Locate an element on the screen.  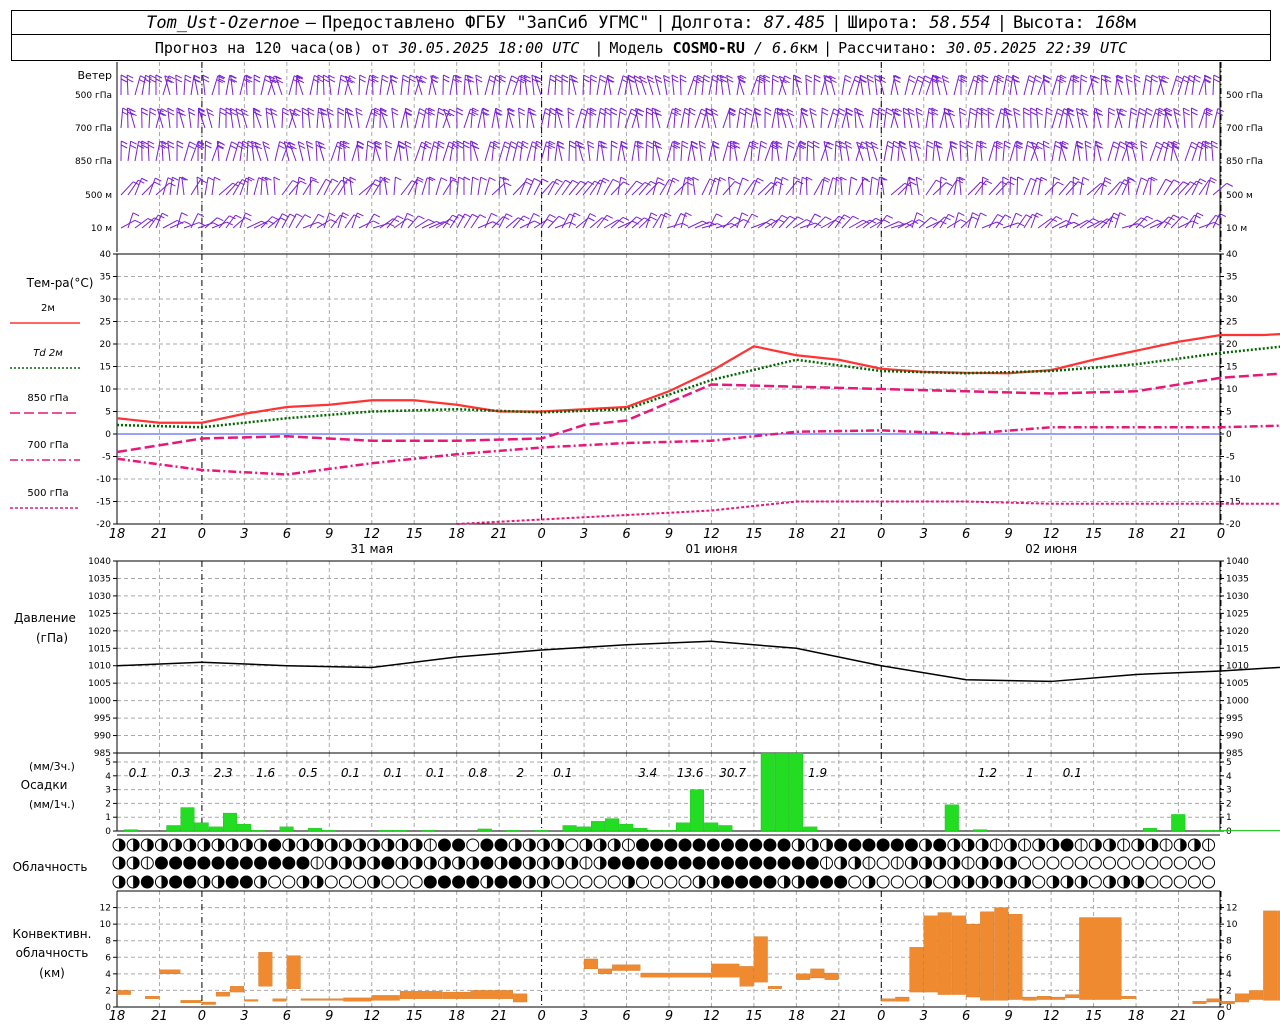
conv-ytick-label-right: 0 is located at coordinates (1229, 1008).